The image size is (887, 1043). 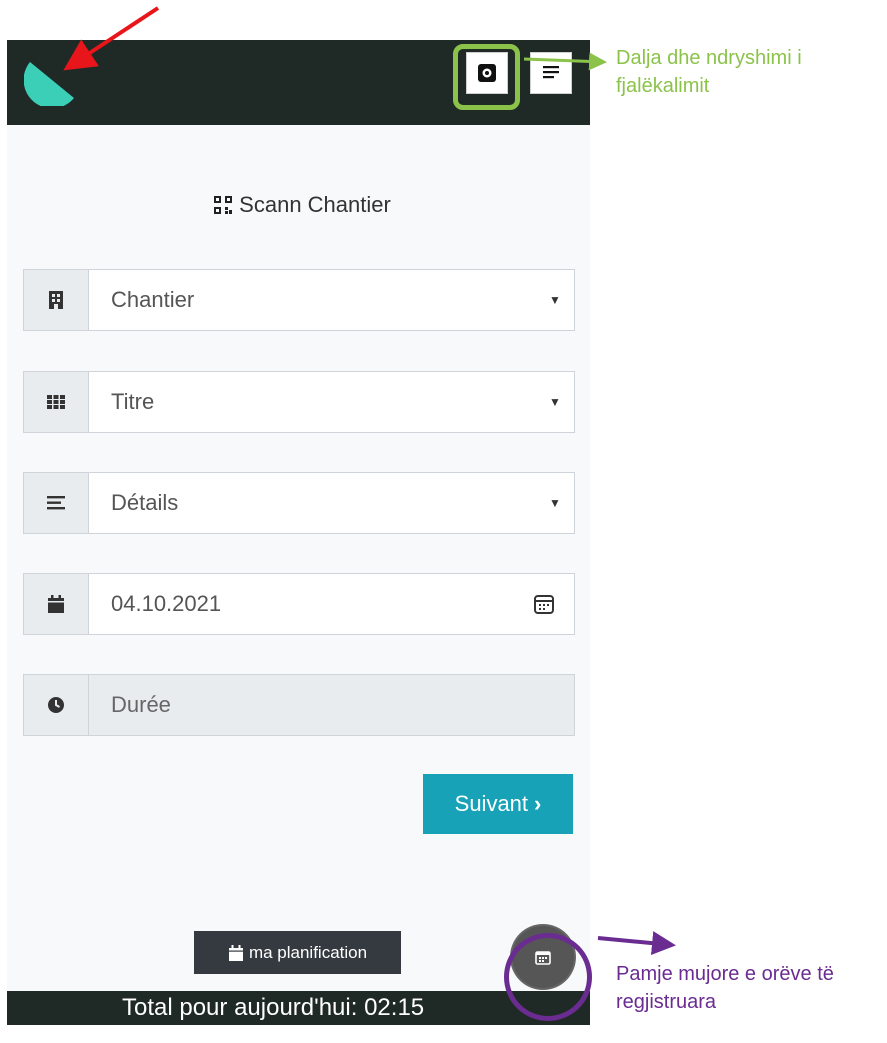 I want to click on green-arrow, so click(x=565, y=61).